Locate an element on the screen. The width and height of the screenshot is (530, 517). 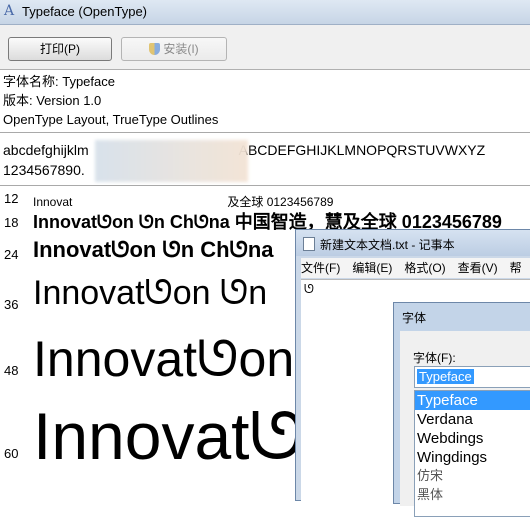
font-list-item: Wingdings is located at coordinates (472, 457).